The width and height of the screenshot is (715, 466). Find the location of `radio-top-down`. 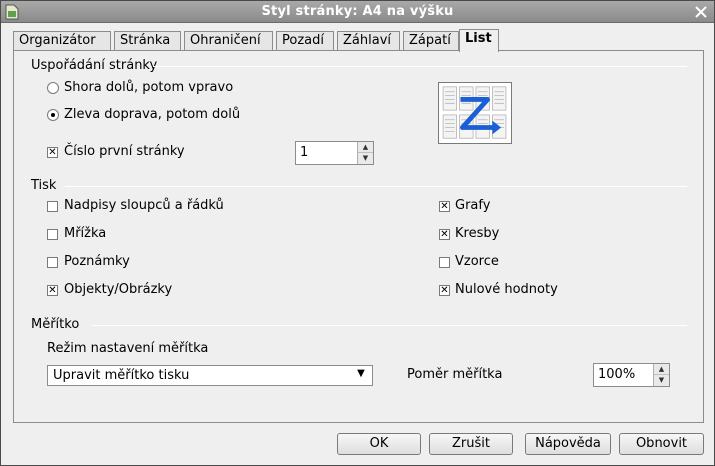

radio-top-down is located at coordinates (53, 88).